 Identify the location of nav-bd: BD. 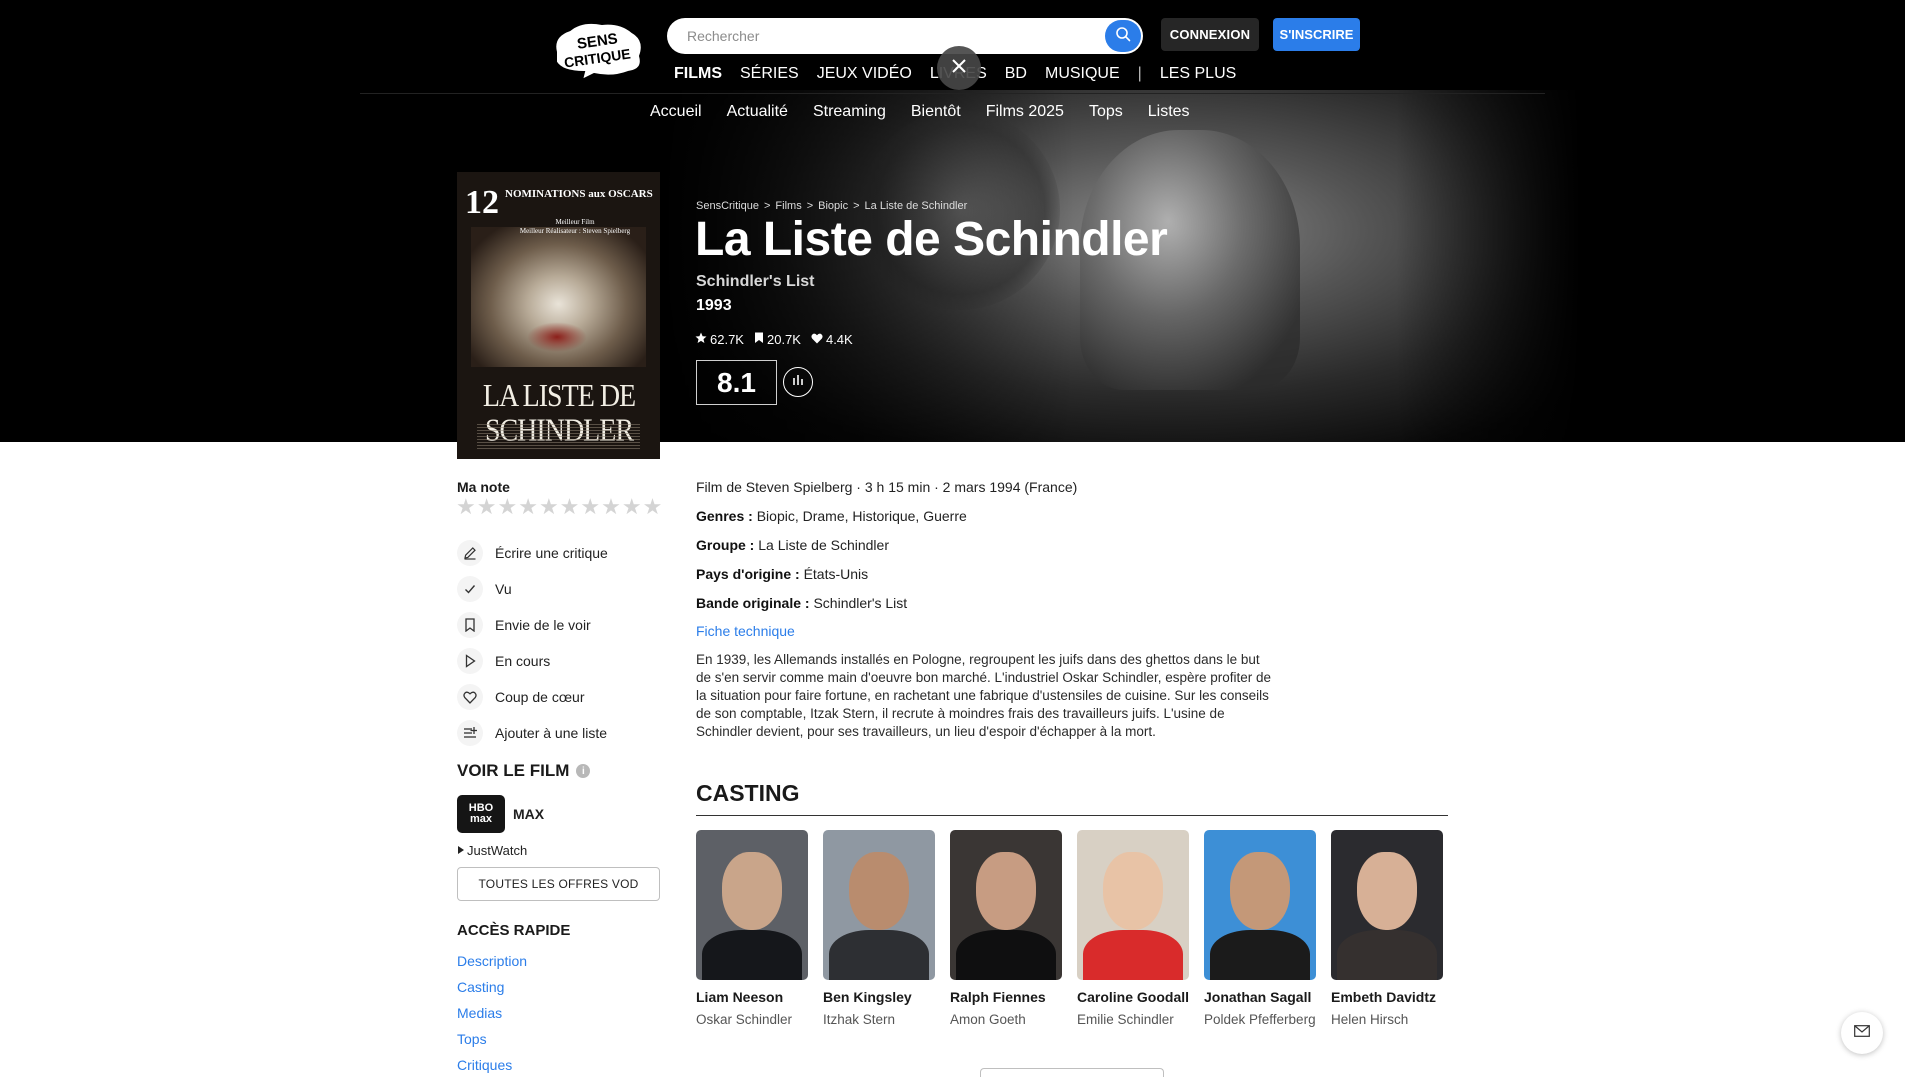
(1016, 74).